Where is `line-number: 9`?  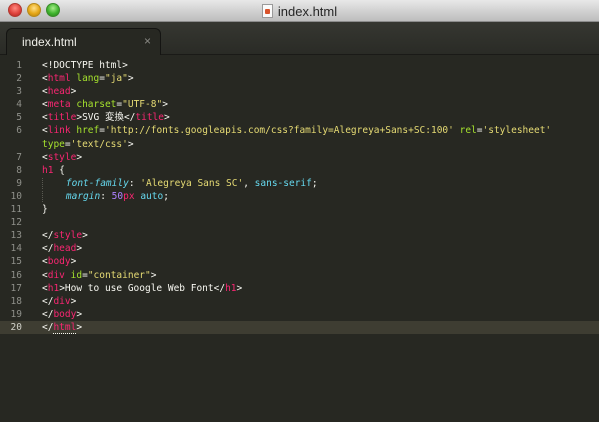
line-number: 9 is located at coordinates (19, 183).